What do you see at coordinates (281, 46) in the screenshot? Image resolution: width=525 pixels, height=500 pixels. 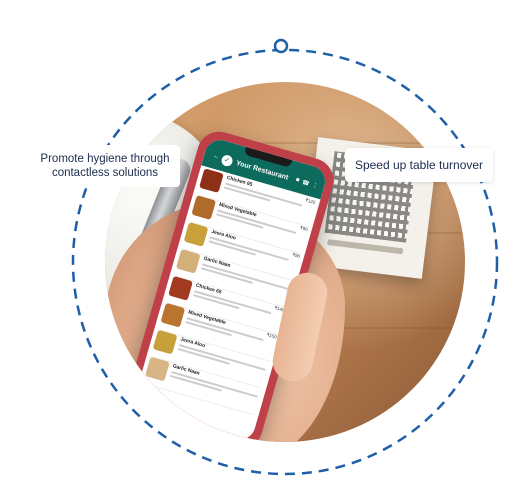 I see `ring-node-icon` at bounding box center [281, 46].